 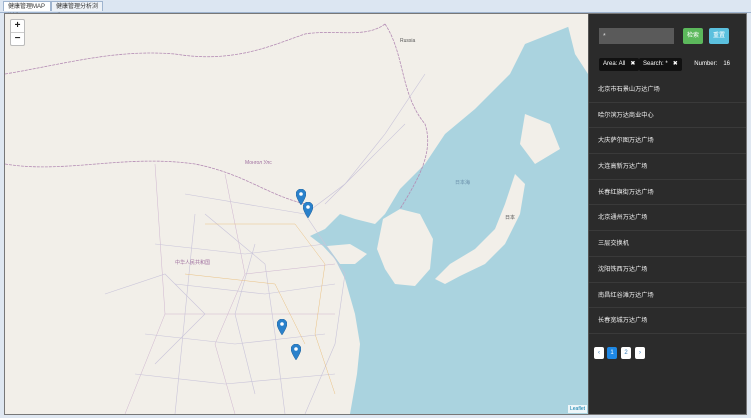 What do you see at coordinates (77, 10) in the screenshot?
I see `tab-analysis-view: 健康管理分析浏览` at bounding box center [77, 10].